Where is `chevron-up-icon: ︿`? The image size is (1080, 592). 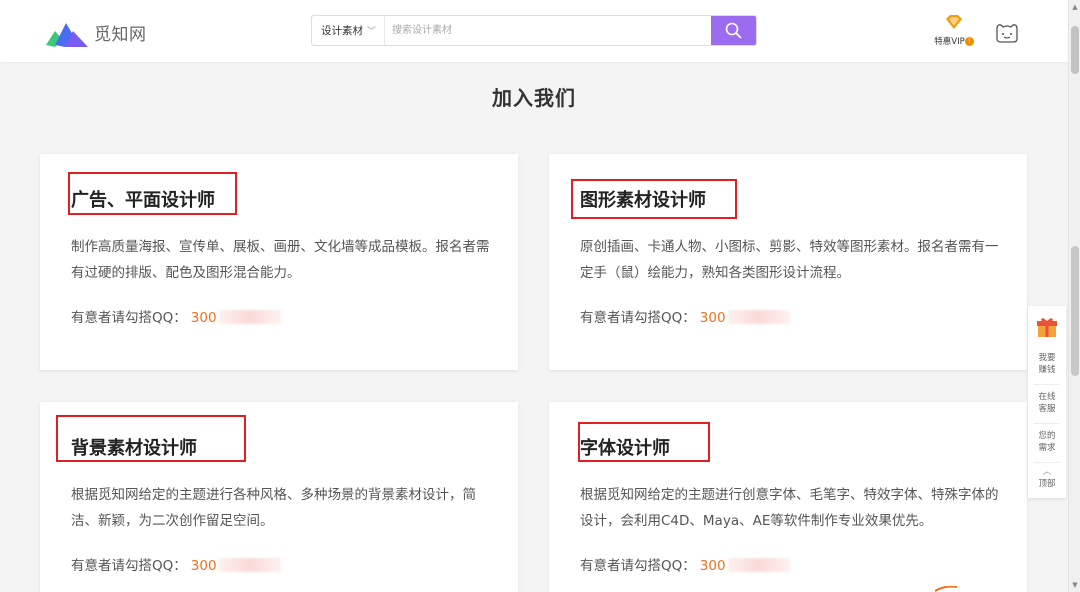 chevron-up-icon: ︿ is located at coordinates (1047, 472).